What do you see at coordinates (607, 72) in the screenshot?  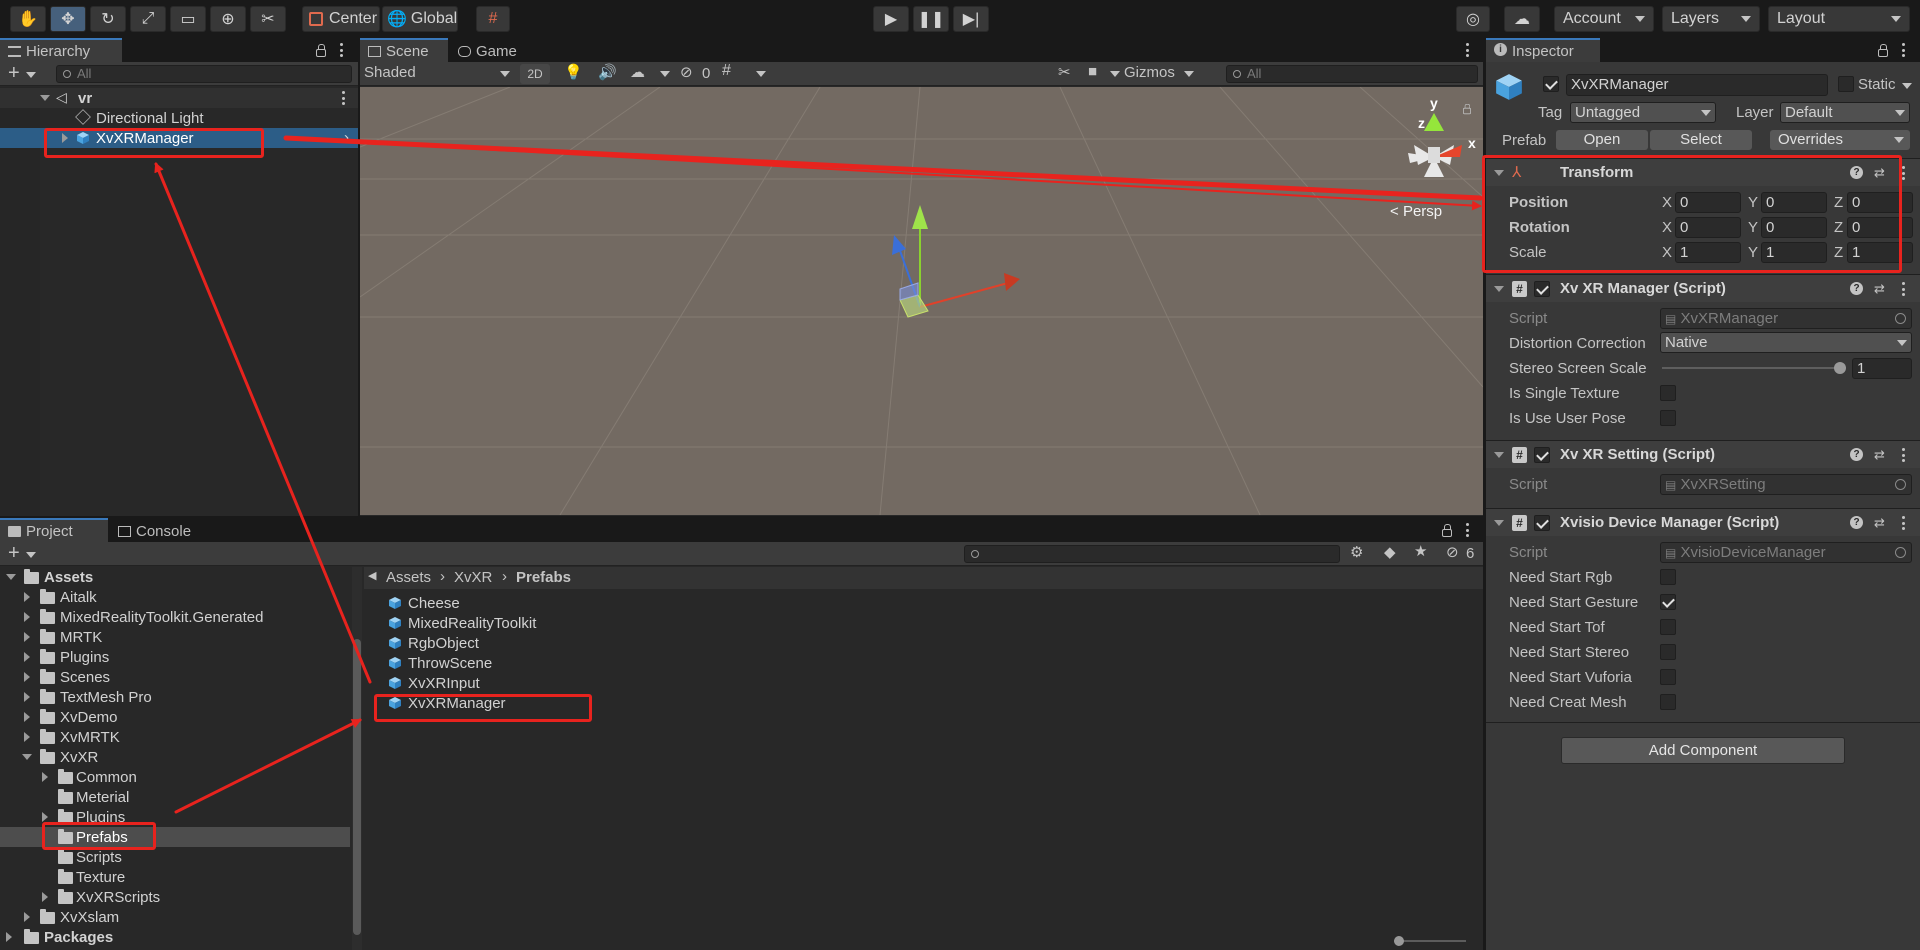 I see `audio-icon: 🔊` at bounding box center [607, 72].